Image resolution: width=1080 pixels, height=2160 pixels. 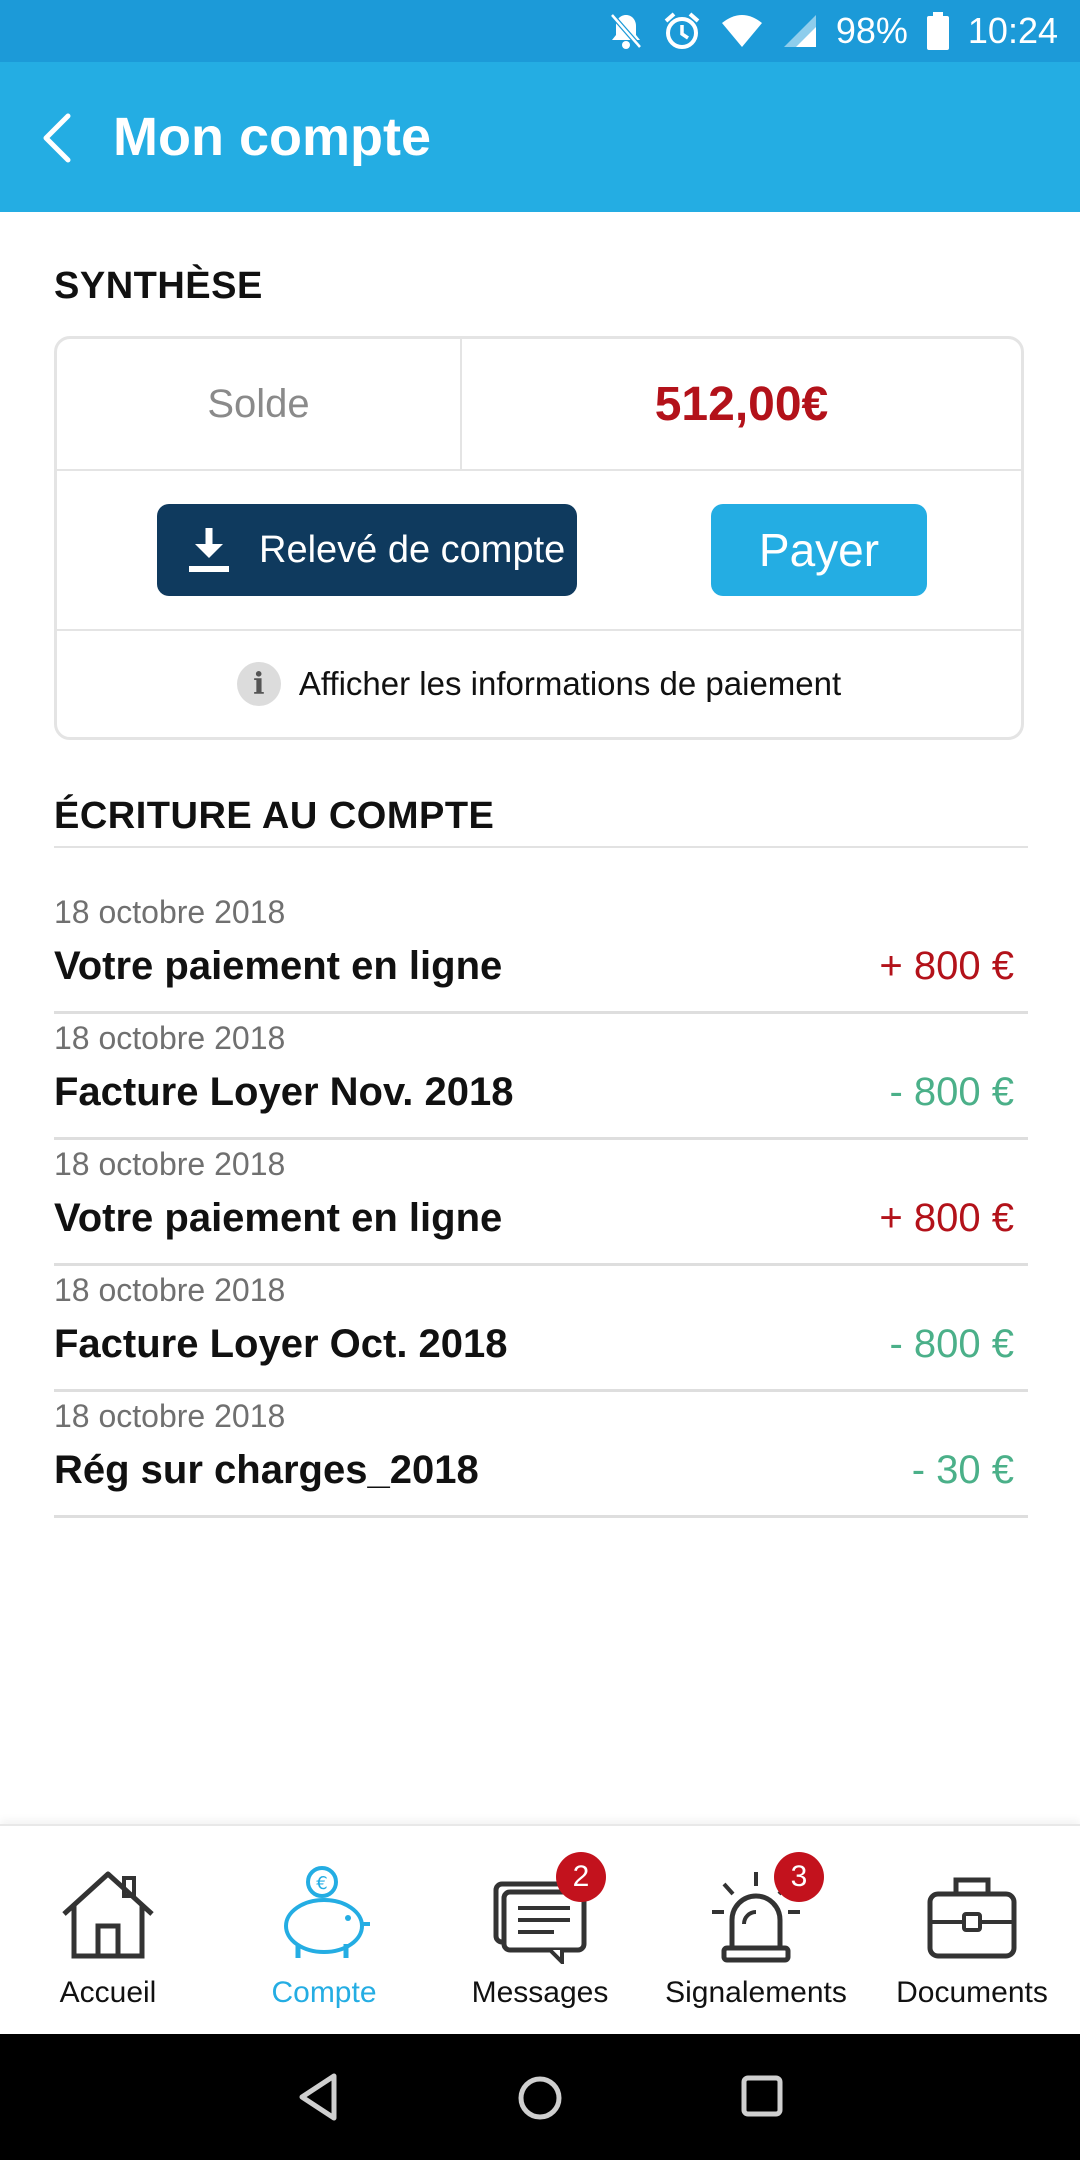 What do you see at coordinates (540, 1992) in the screenshot?
I see `nav-label: Messages` at bounding box center [540, 1992].